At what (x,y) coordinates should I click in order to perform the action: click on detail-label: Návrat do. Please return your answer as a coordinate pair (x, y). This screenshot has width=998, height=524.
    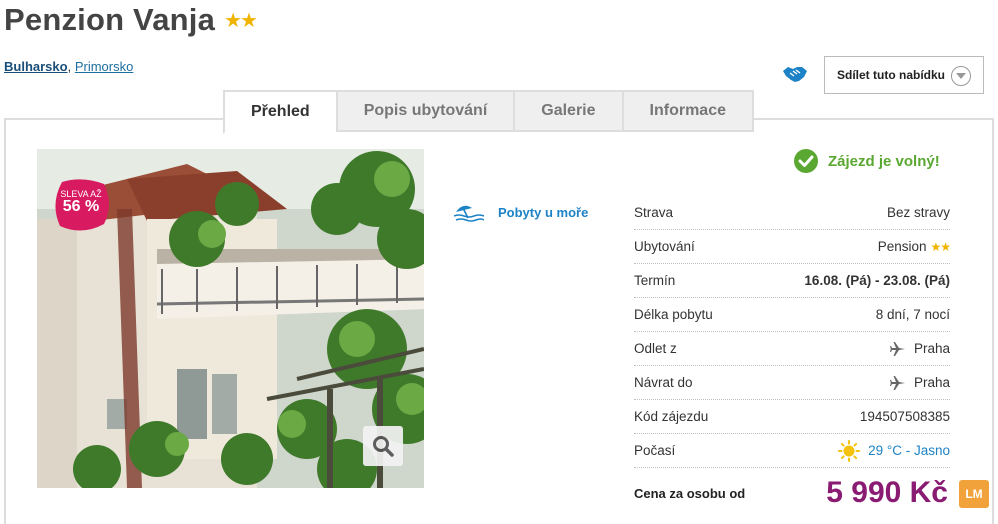
    Looking at the image, I should click on (663, 382).